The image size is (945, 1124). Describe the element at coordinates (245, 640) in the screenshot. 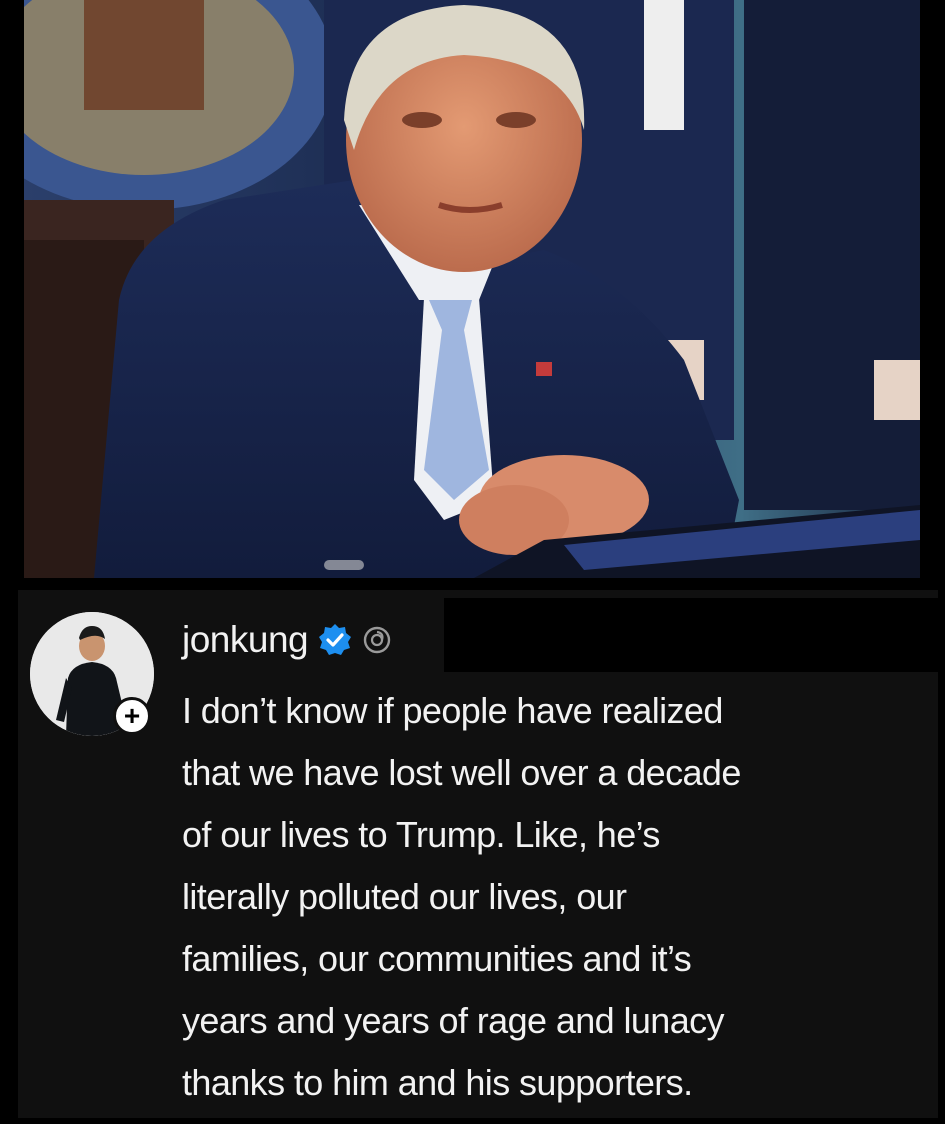

I see `username: jonkung` at that location.